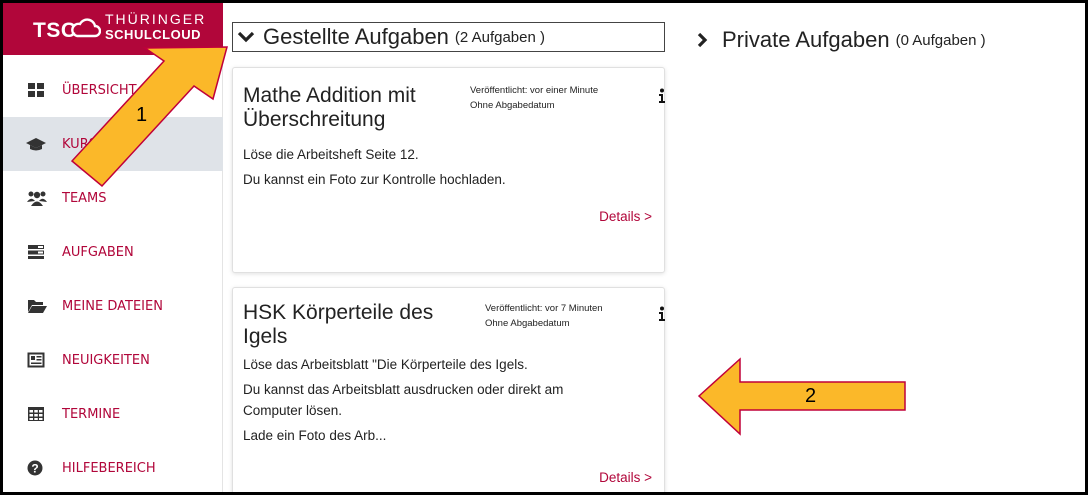  I want to click on sidebar-item-label: TERMINE, so click(91, 414).